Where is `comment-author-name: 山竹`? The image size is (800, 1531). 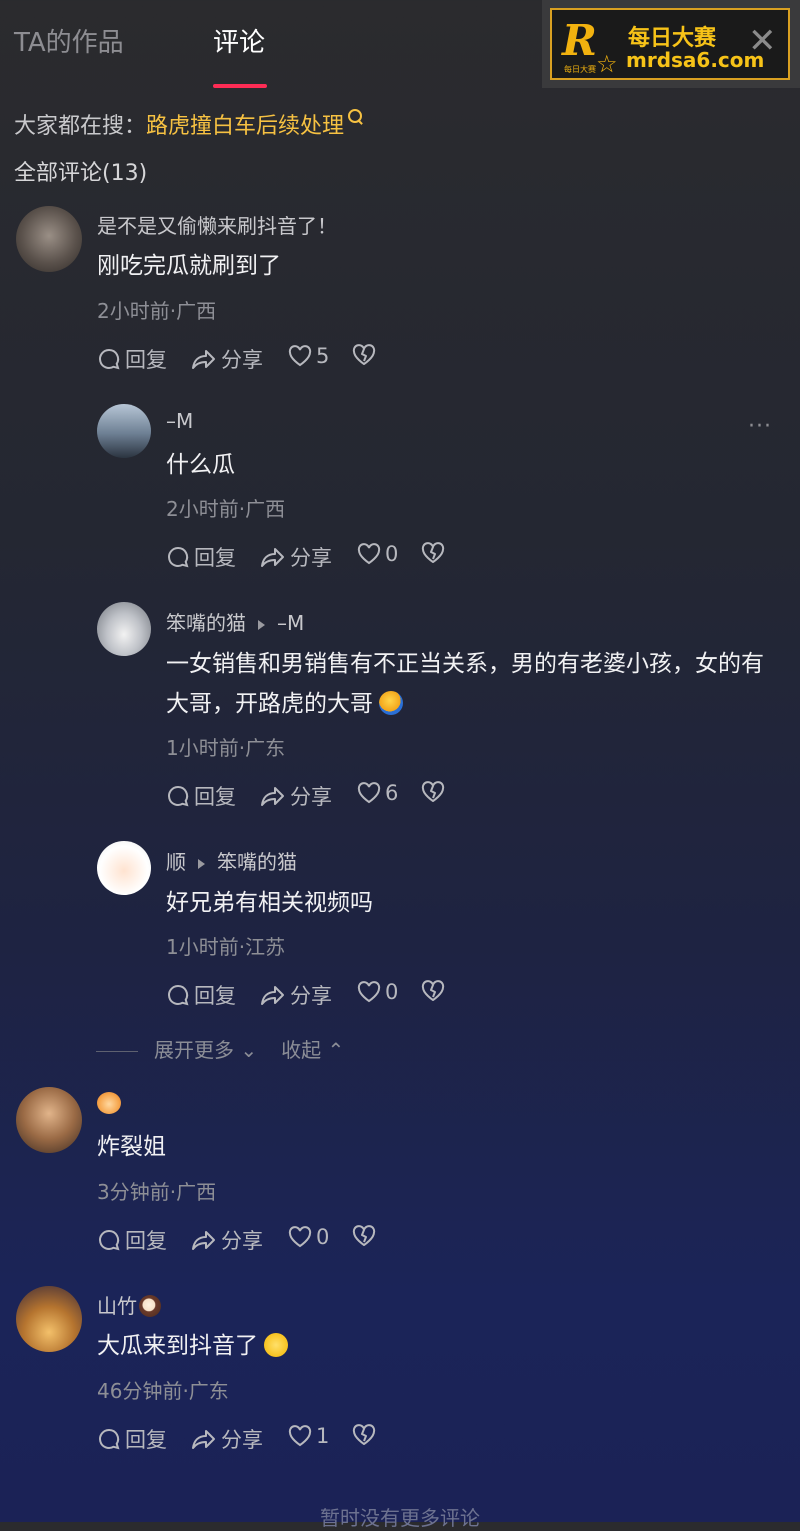
comment-author-name: 山竹 is located at coordinates (117, 1306).